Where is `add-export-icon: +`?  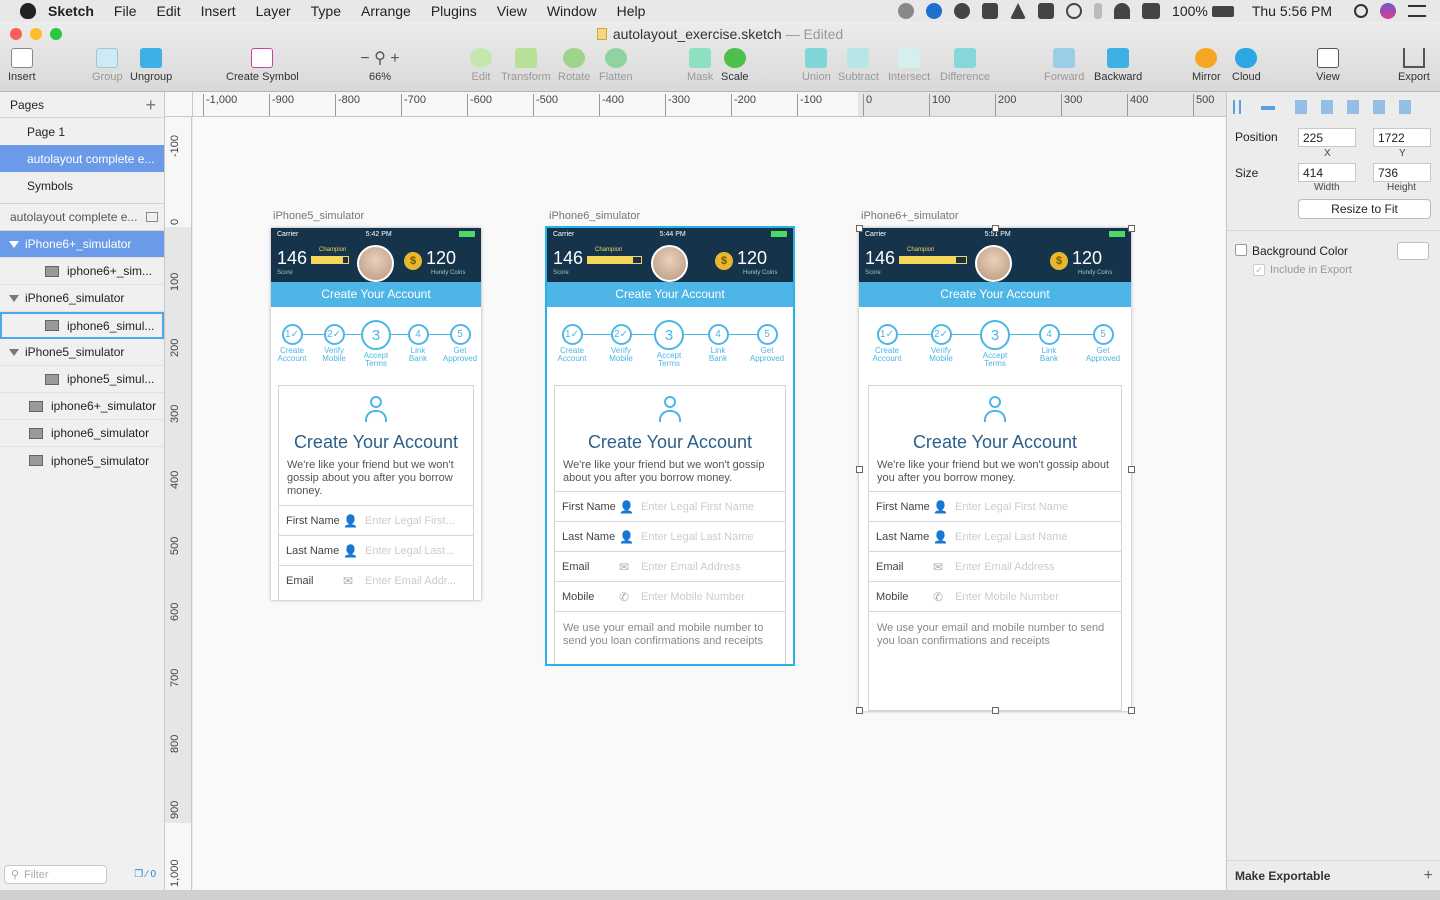
add-export-icon: + is located at coordinates (1428, 876).